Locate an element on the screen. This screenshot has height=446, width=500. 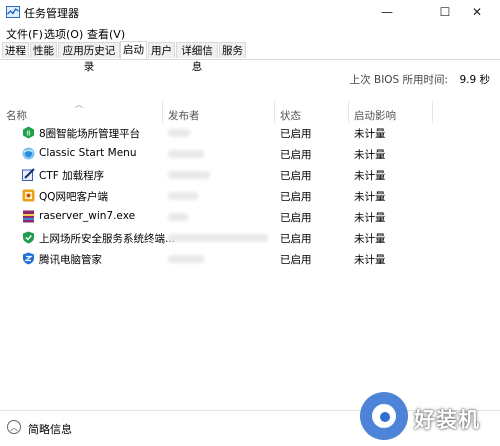
tab-details: 详细信息 is located at coordinates (197, 57).